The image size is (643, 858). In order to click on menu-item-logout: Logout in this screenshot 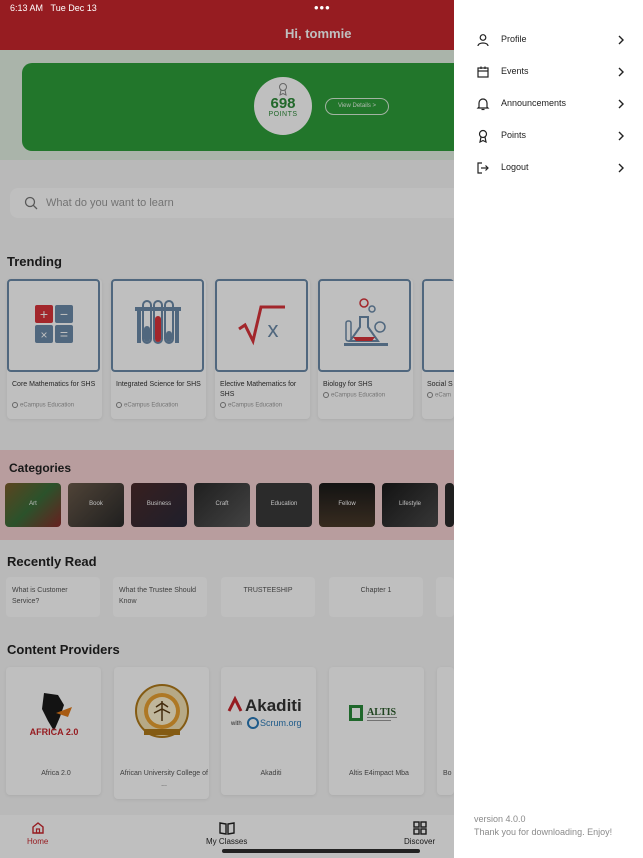, I will do `click(548, 169)`.